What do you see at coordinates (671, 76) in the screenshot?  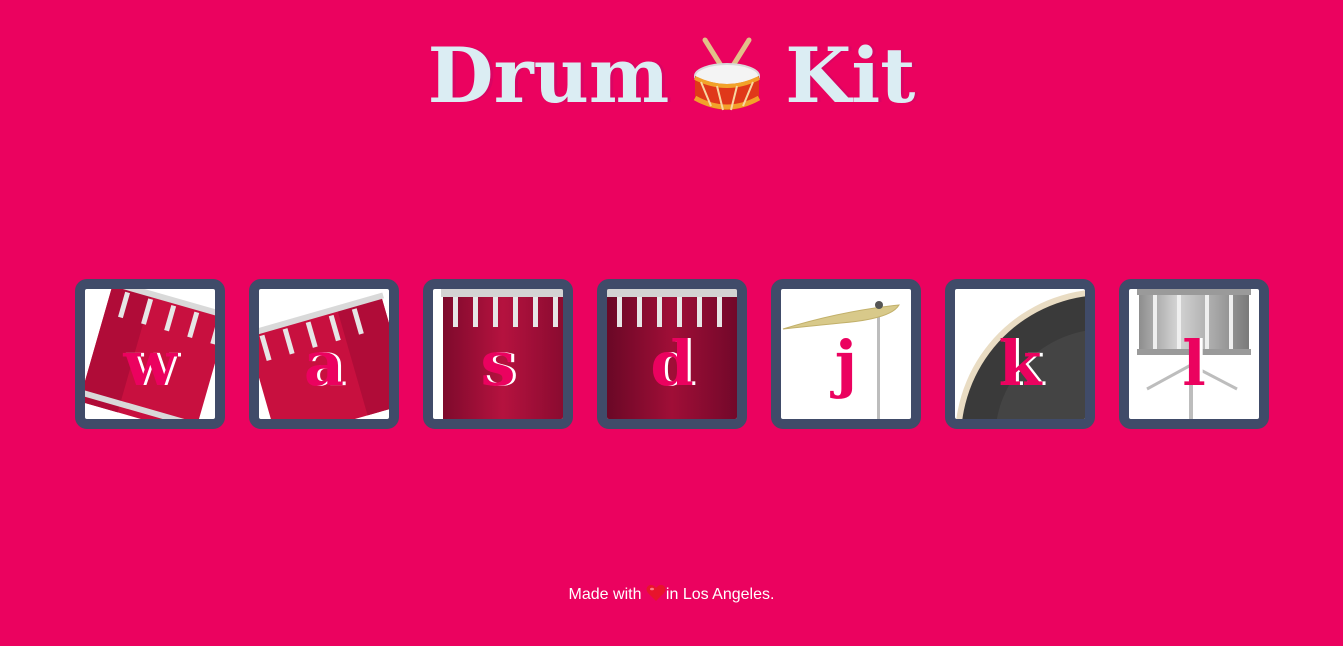 I see `page-title: Drum Kit` at bounding box center [671, 76].